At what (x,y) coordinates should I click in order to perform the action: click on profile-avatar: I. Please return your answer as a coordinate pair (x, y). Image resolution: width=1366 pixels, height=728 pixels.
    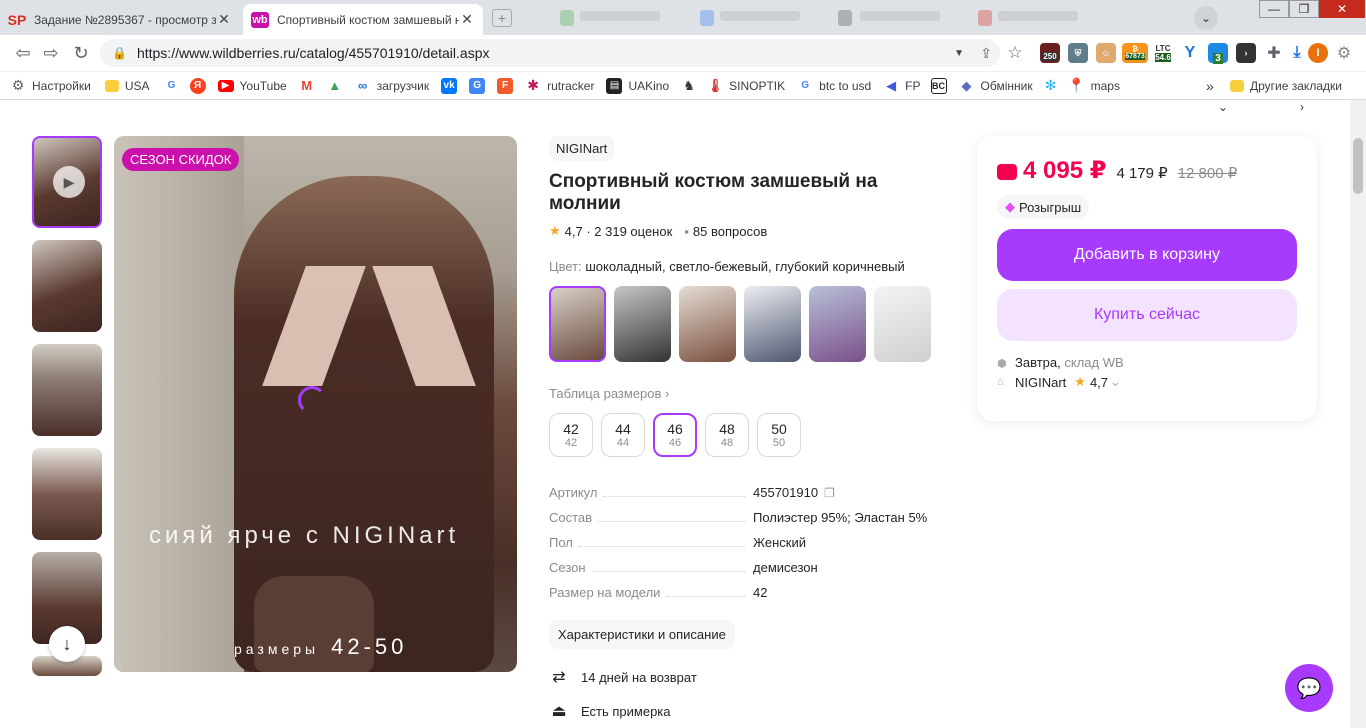
    Looking at the image, I should click on (1318, 53).